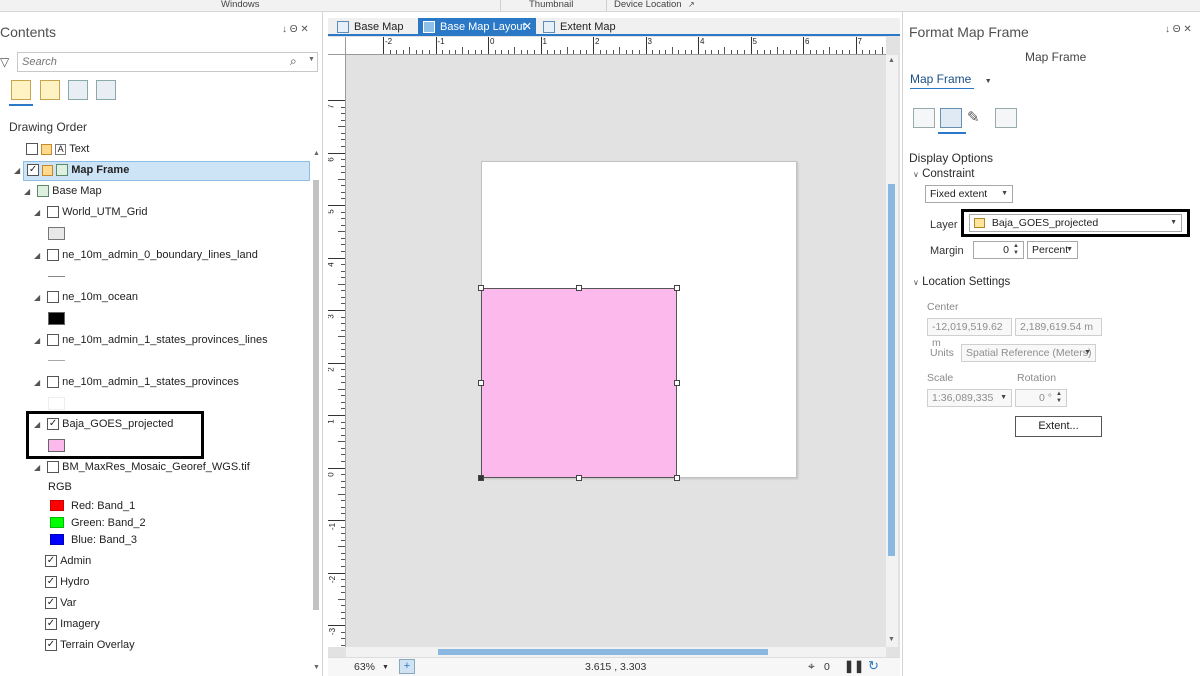 The image size is (1200, 676). What do you see at coordinates (978, 118) in the screenshot?
I see `edit-style-icon: ✎` at bounding box center [978, 118].